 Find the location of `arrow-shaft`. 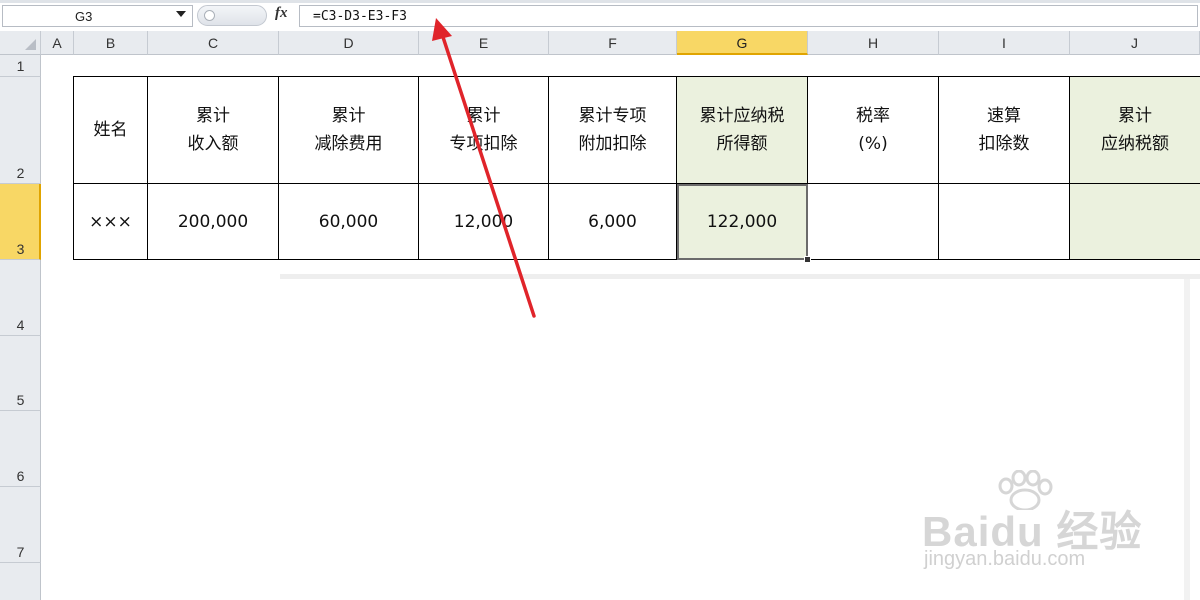

arrow-shaft is located at coordinates (488, 175).